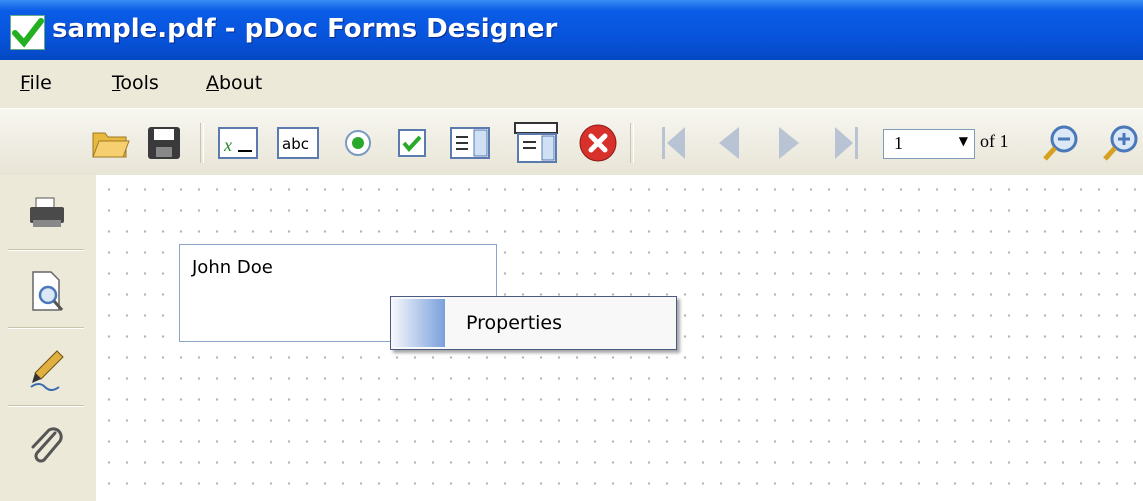  Describe the element at coordinates (514, 323) in the screenshot. I see `context-menu-properties: Properties` at that location.